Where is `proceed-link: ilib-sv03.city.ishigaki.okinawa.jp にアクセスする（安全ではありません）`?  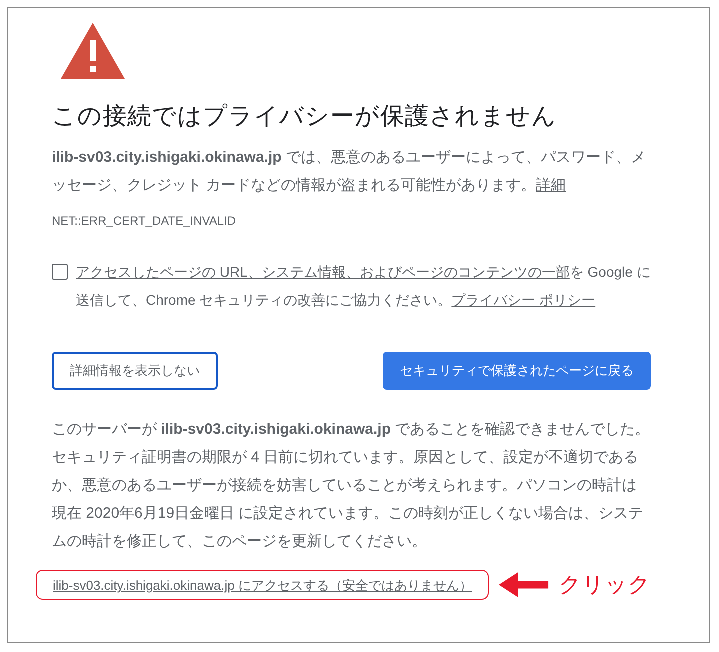 proceed-link: ilib-sv03.city.ishigaki.okinawa.jp にアクセスする（安全ではありません） is located at coordinates (262, 585).